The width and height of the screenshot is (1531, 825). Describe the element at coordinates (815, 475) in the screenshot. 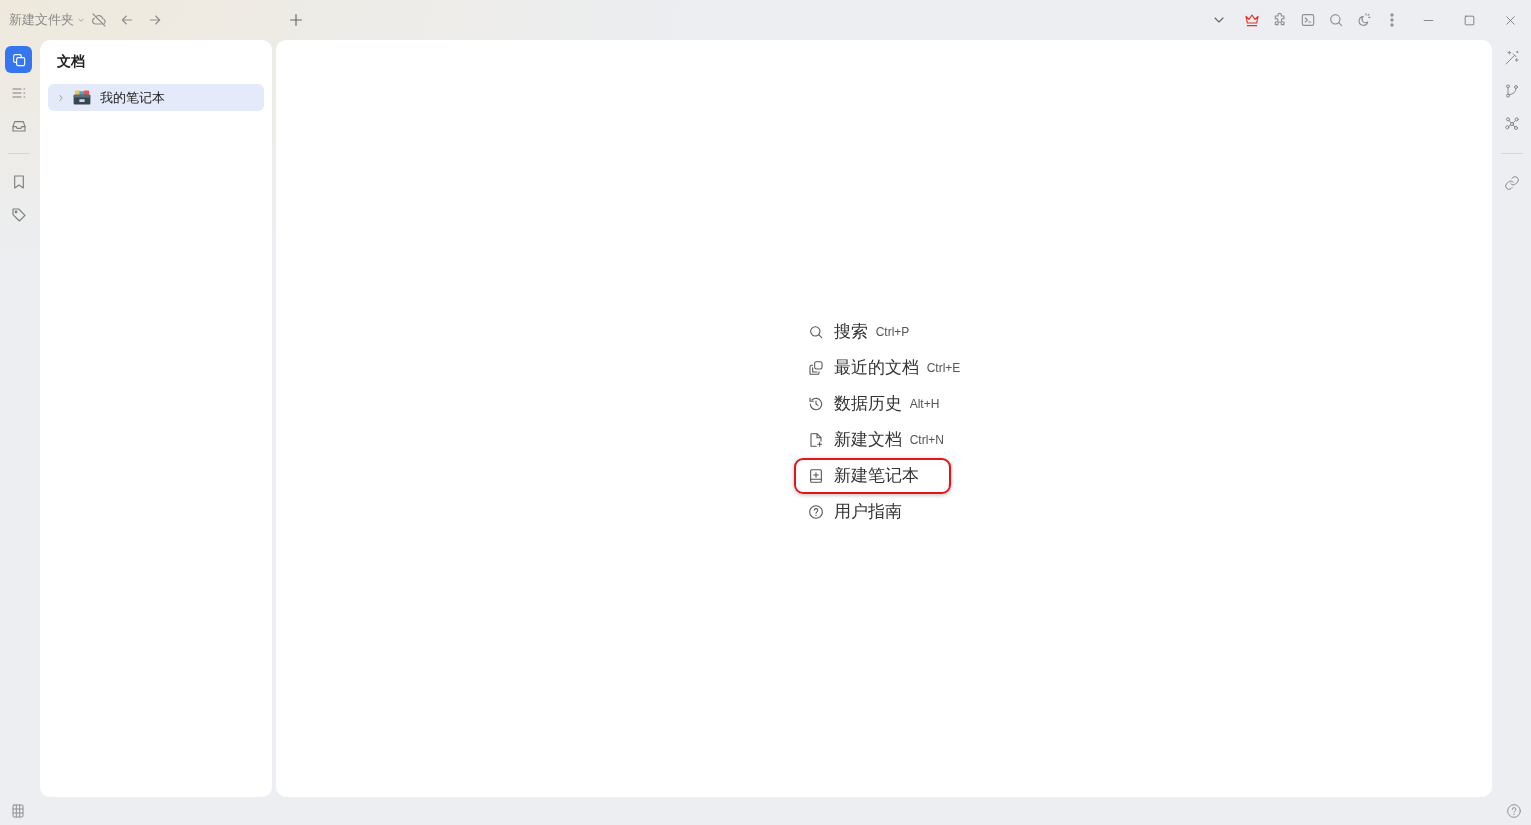

I see `notebook-plus-icon` at that location.